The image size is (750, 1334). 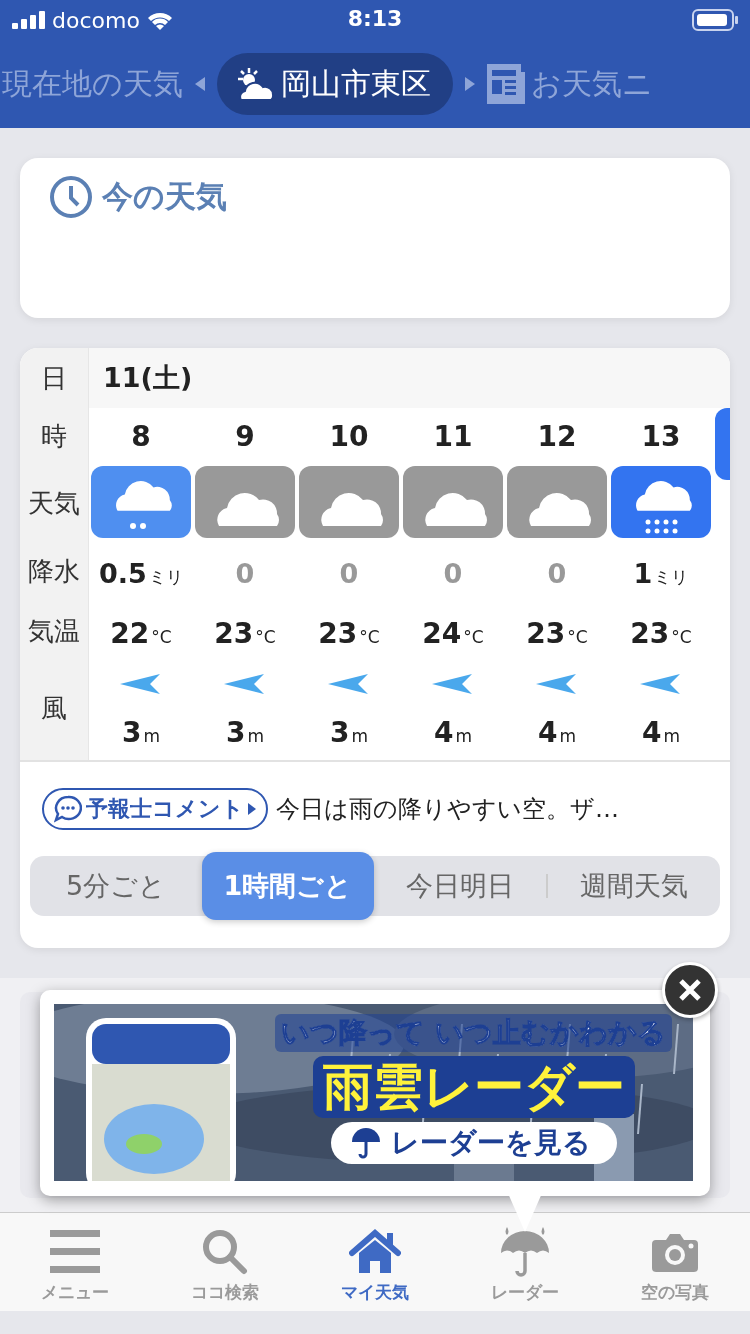 I want to click on nav-tab: メニュー, so click(x=75, y=1262).